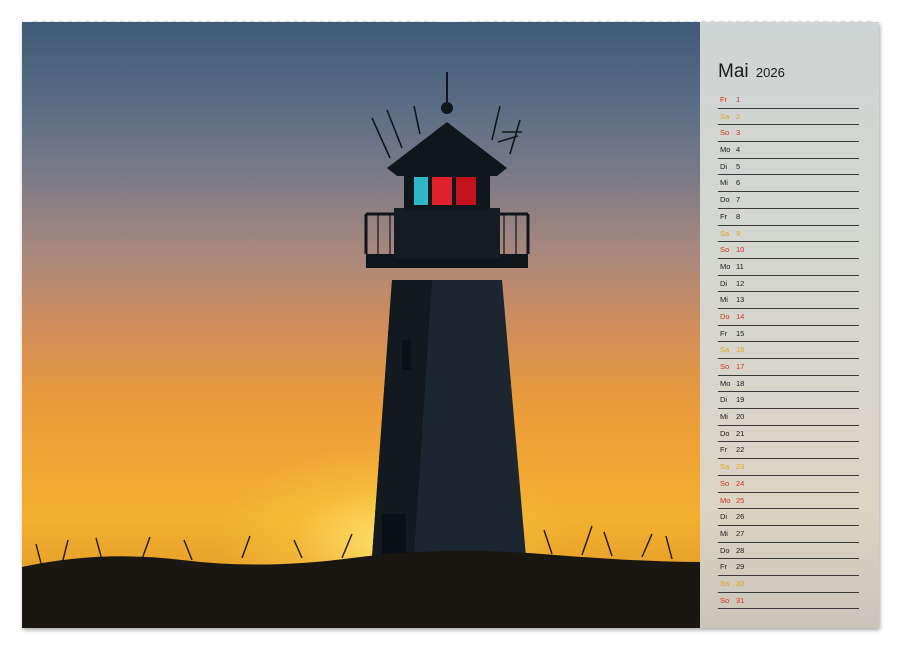 Image resolution: width=899 pixels, height=648 pixels. Describe the element at coordinates (740, 349) in the screenshot. I see `day-number: 16` at that location.